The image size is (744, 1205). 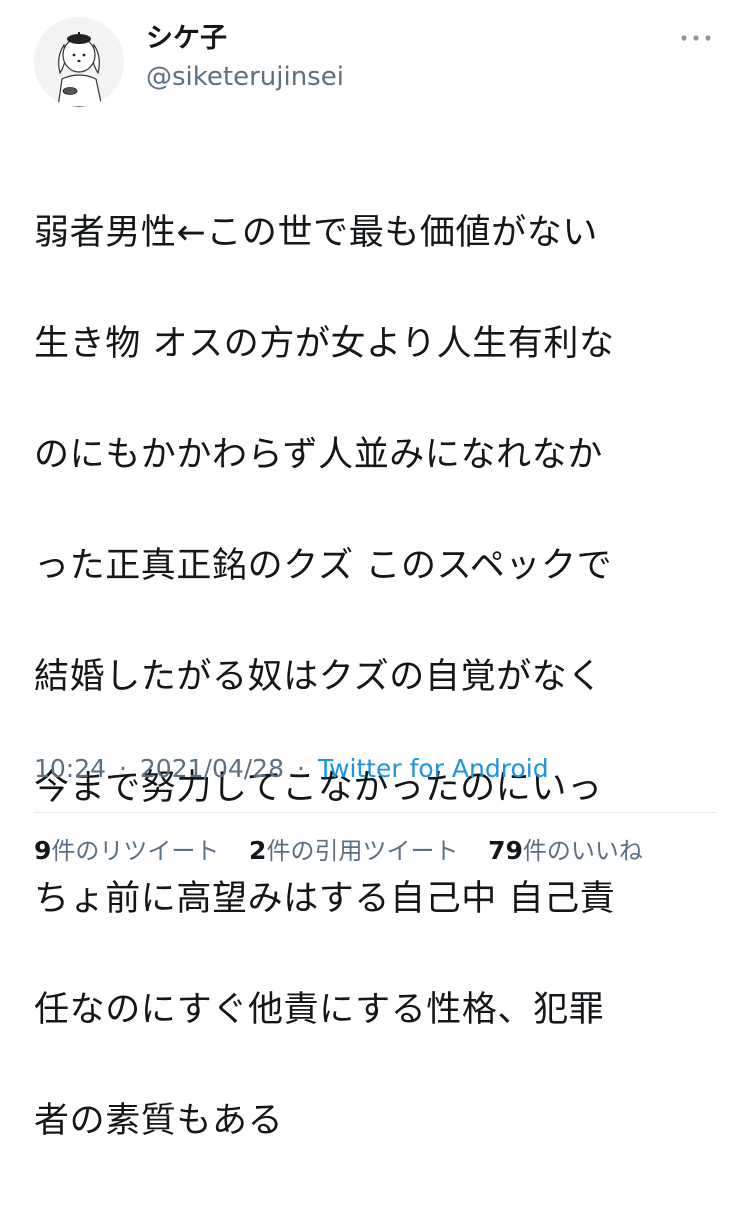 What do you see at coordinates (318, 676) in the screenshot?
I see `tweet-text-line: 結婚したがる奴はクズの自覚がなく` at bounding box center [318, 676].